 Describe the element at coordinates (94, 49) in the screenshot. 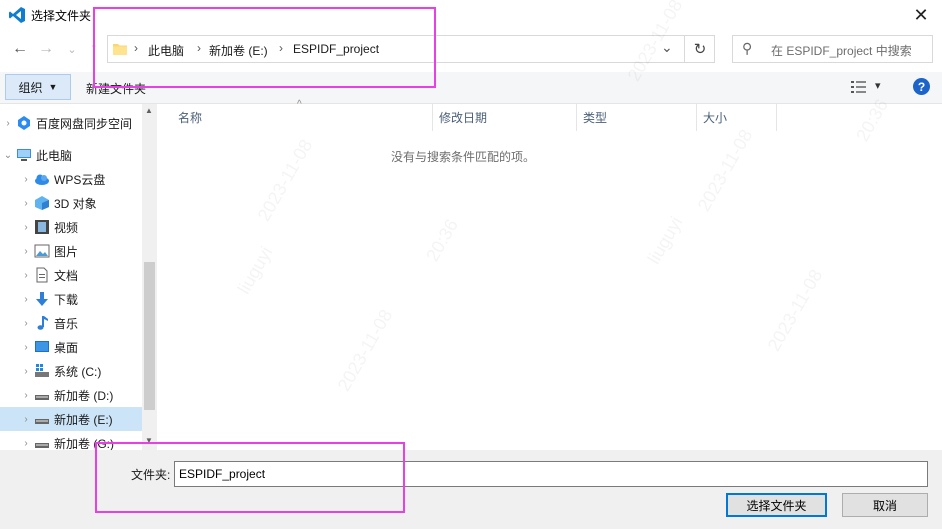

I see `up-button: ↑` at that location.